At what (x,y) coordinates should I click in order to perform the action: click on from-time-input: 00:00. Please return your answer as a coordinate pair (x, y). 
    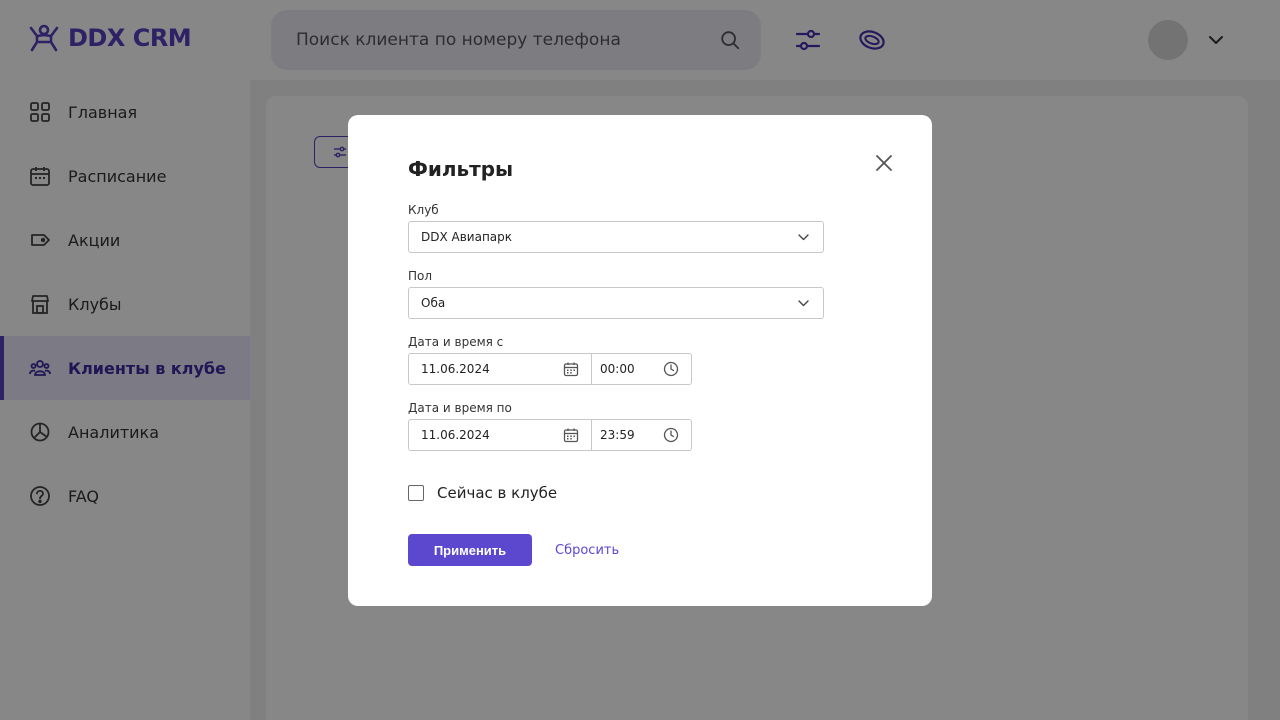
    Looking at the image, I should click on (642, 369).